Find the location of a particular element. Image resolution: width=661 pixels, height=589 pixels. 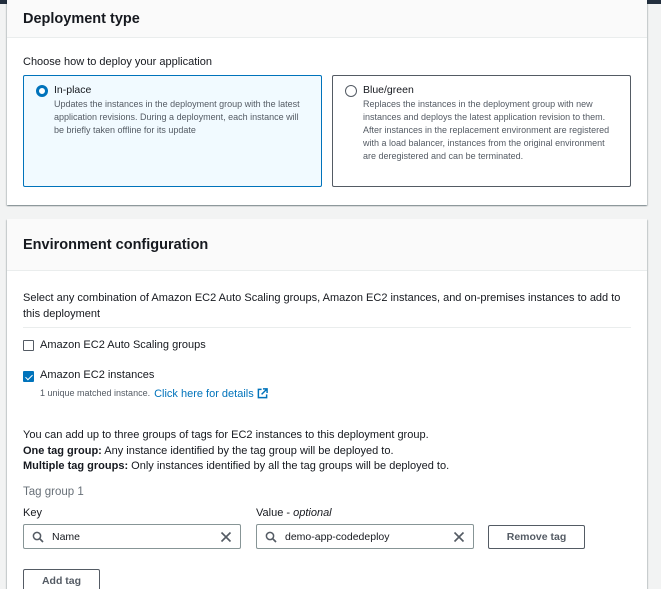

matched-count: 1 unique matched instance. is located at coordinates (95, 393).